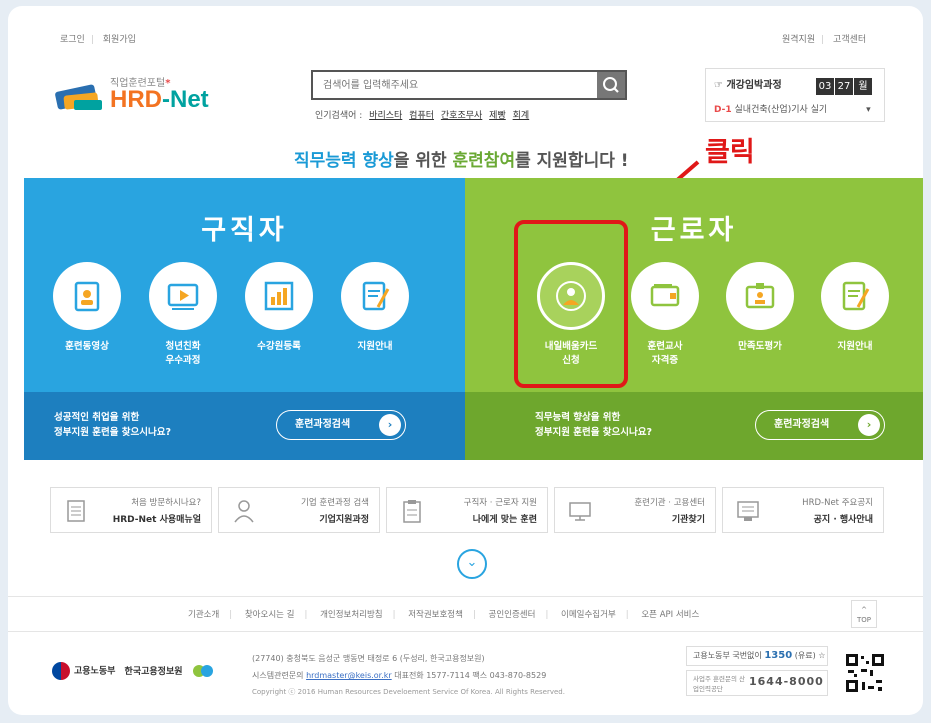 This screenshot has width=931, height=723. What do you see at coordinates (798, 40) in the screenshot?
I see `remote-support-link: 원격지원` at bounding box center [798, 40].